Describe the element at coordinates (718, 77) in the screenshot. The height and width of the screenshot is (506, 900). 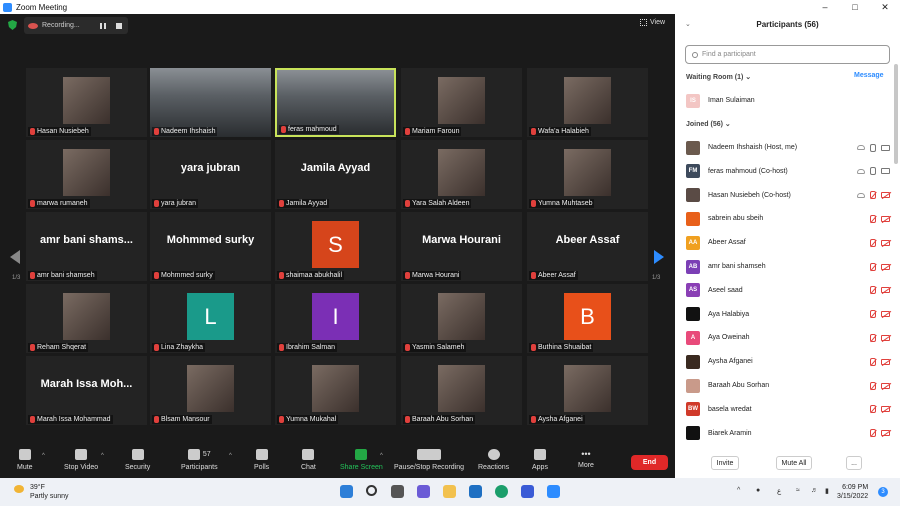
I see `waiting-room-header: Waiting Room (1) ⌄` at that location.